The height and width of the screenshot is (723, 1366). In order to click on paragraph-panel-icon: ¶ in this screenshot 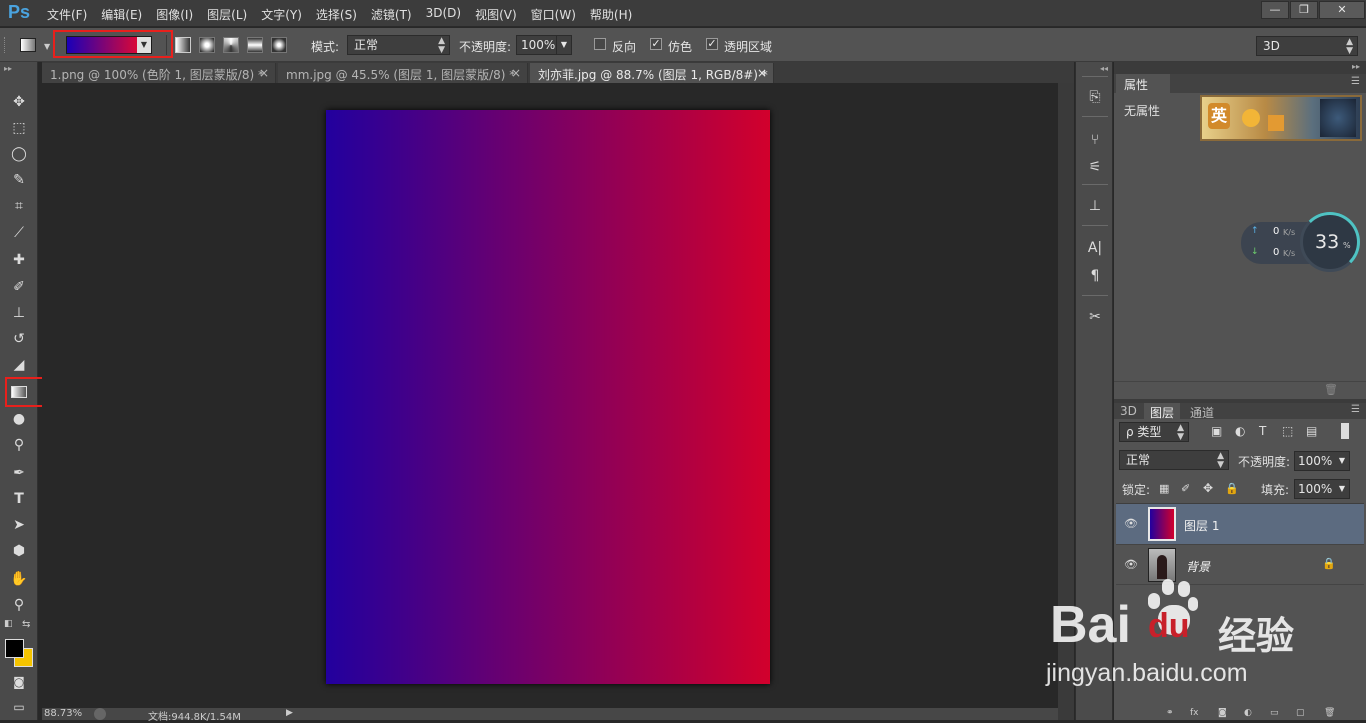, I will do `click(1095, 276)`.